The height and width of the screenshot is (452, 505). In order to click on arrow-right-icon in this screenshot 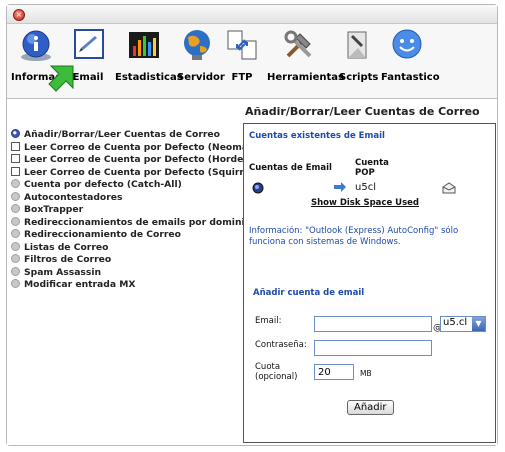, I will do `click(340, 187)`.